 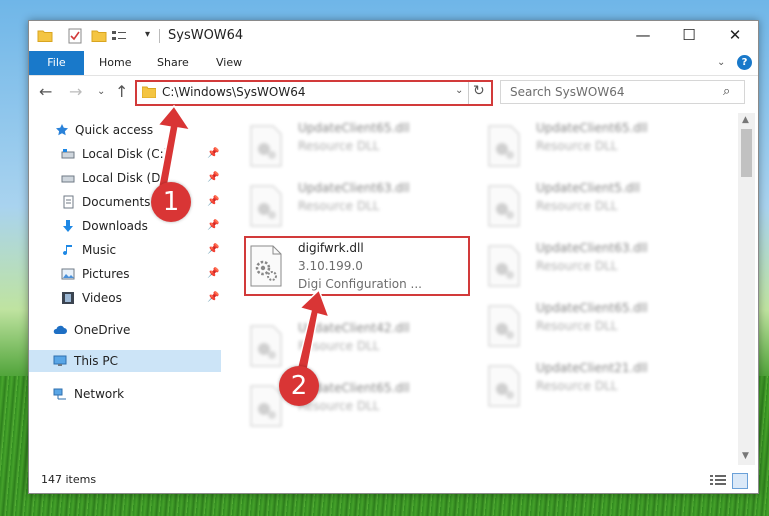 I want to click on annotation-arrows, so click(x=243, y=244).